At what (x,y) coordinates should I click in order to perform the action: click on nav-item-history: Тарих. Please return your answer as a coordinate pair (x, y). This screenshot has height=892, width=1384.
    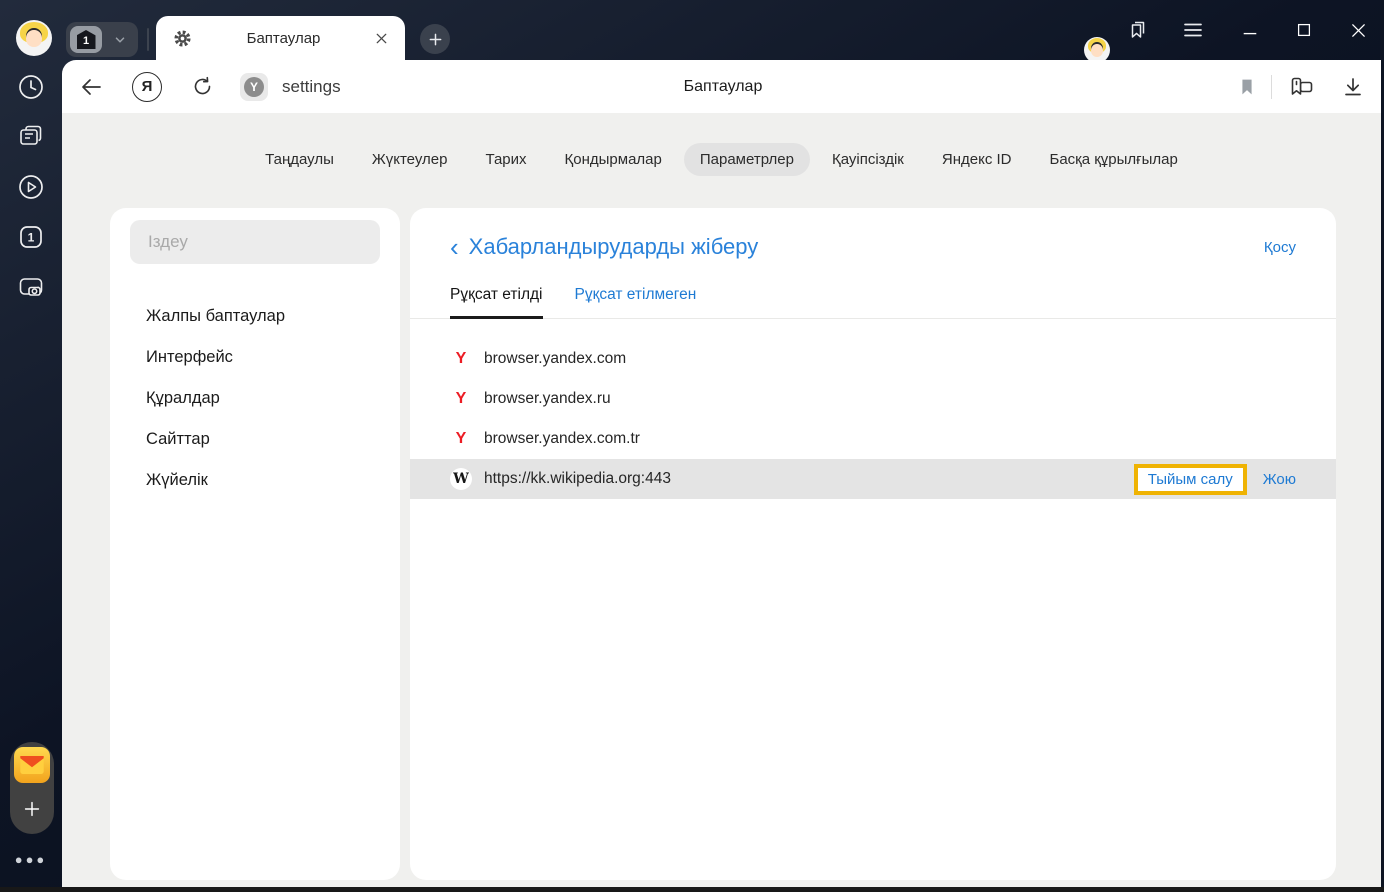
    Looking at the image, I should click on (505, 159).